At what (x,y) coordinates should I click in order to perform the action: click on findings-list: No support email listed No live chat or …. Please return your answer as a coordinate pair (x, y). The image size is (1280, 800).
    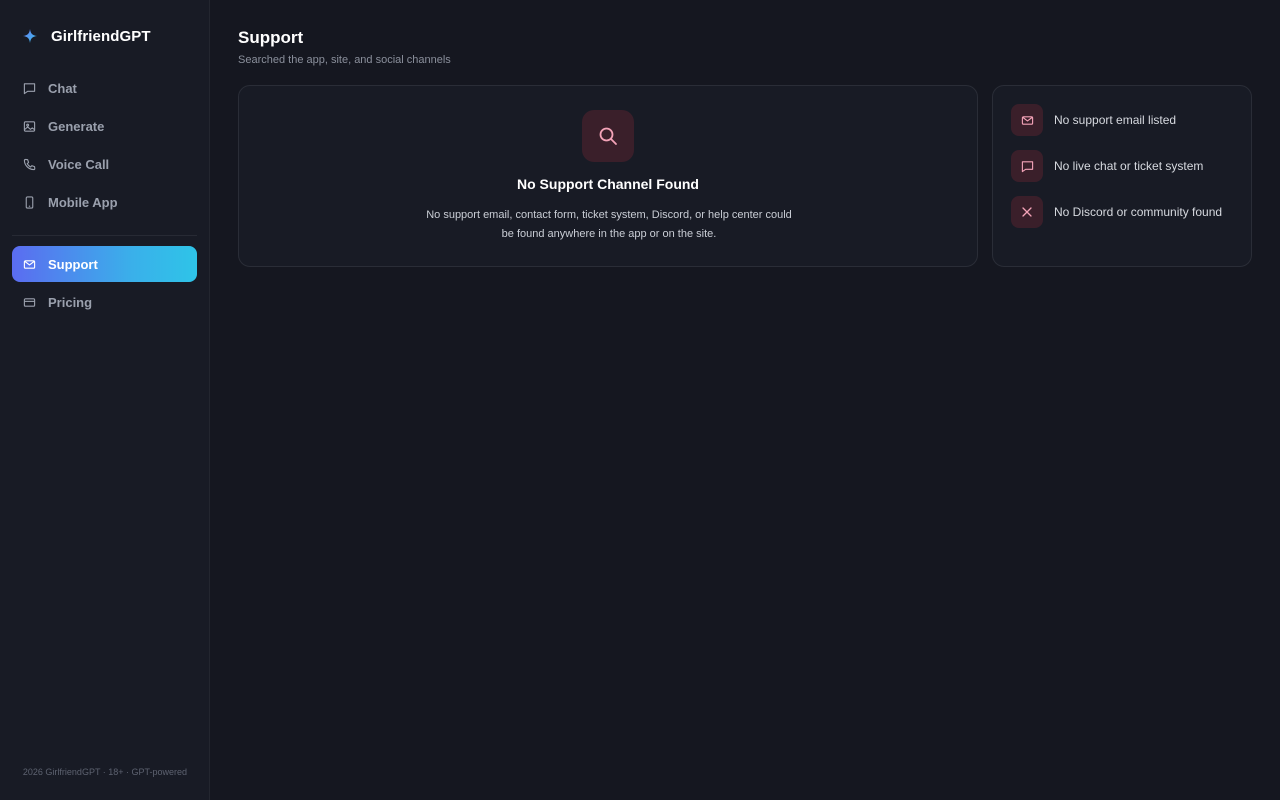
    Looking at the image, I should click on (1116, 173).